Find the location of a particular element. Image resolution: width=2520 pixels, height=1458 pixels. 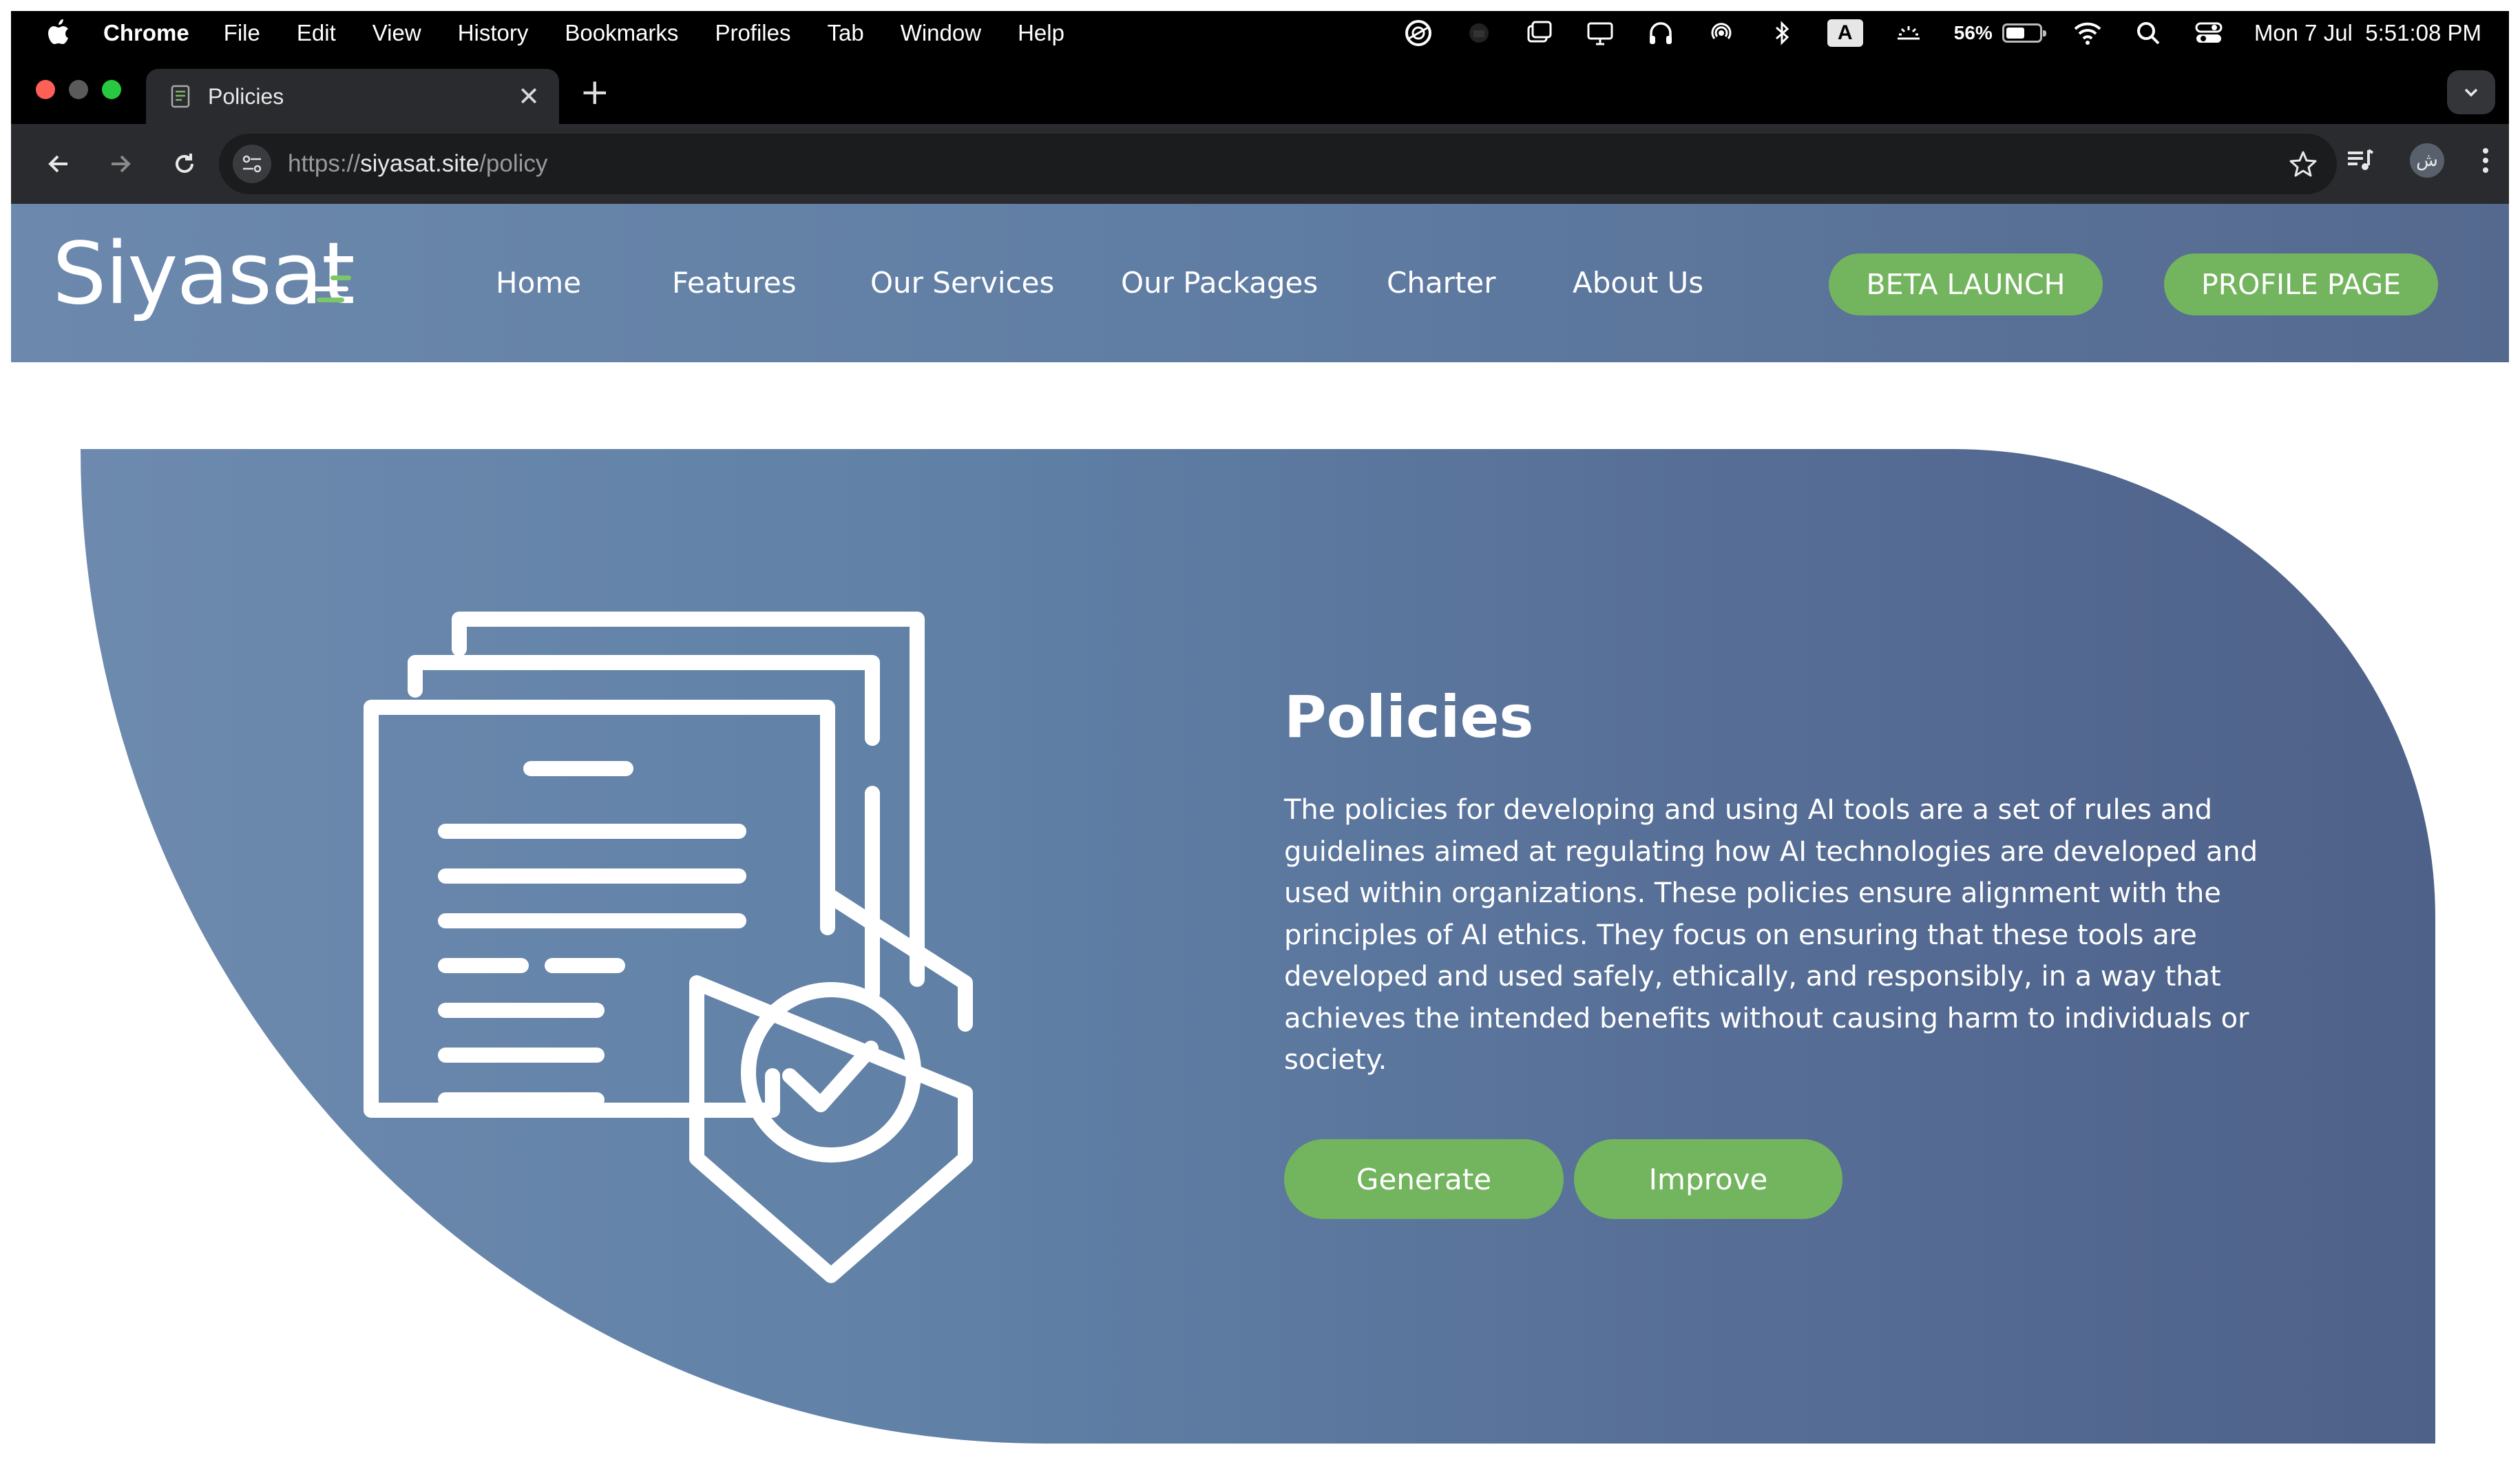

nav-features: Features is located at coordinates (734, 283).